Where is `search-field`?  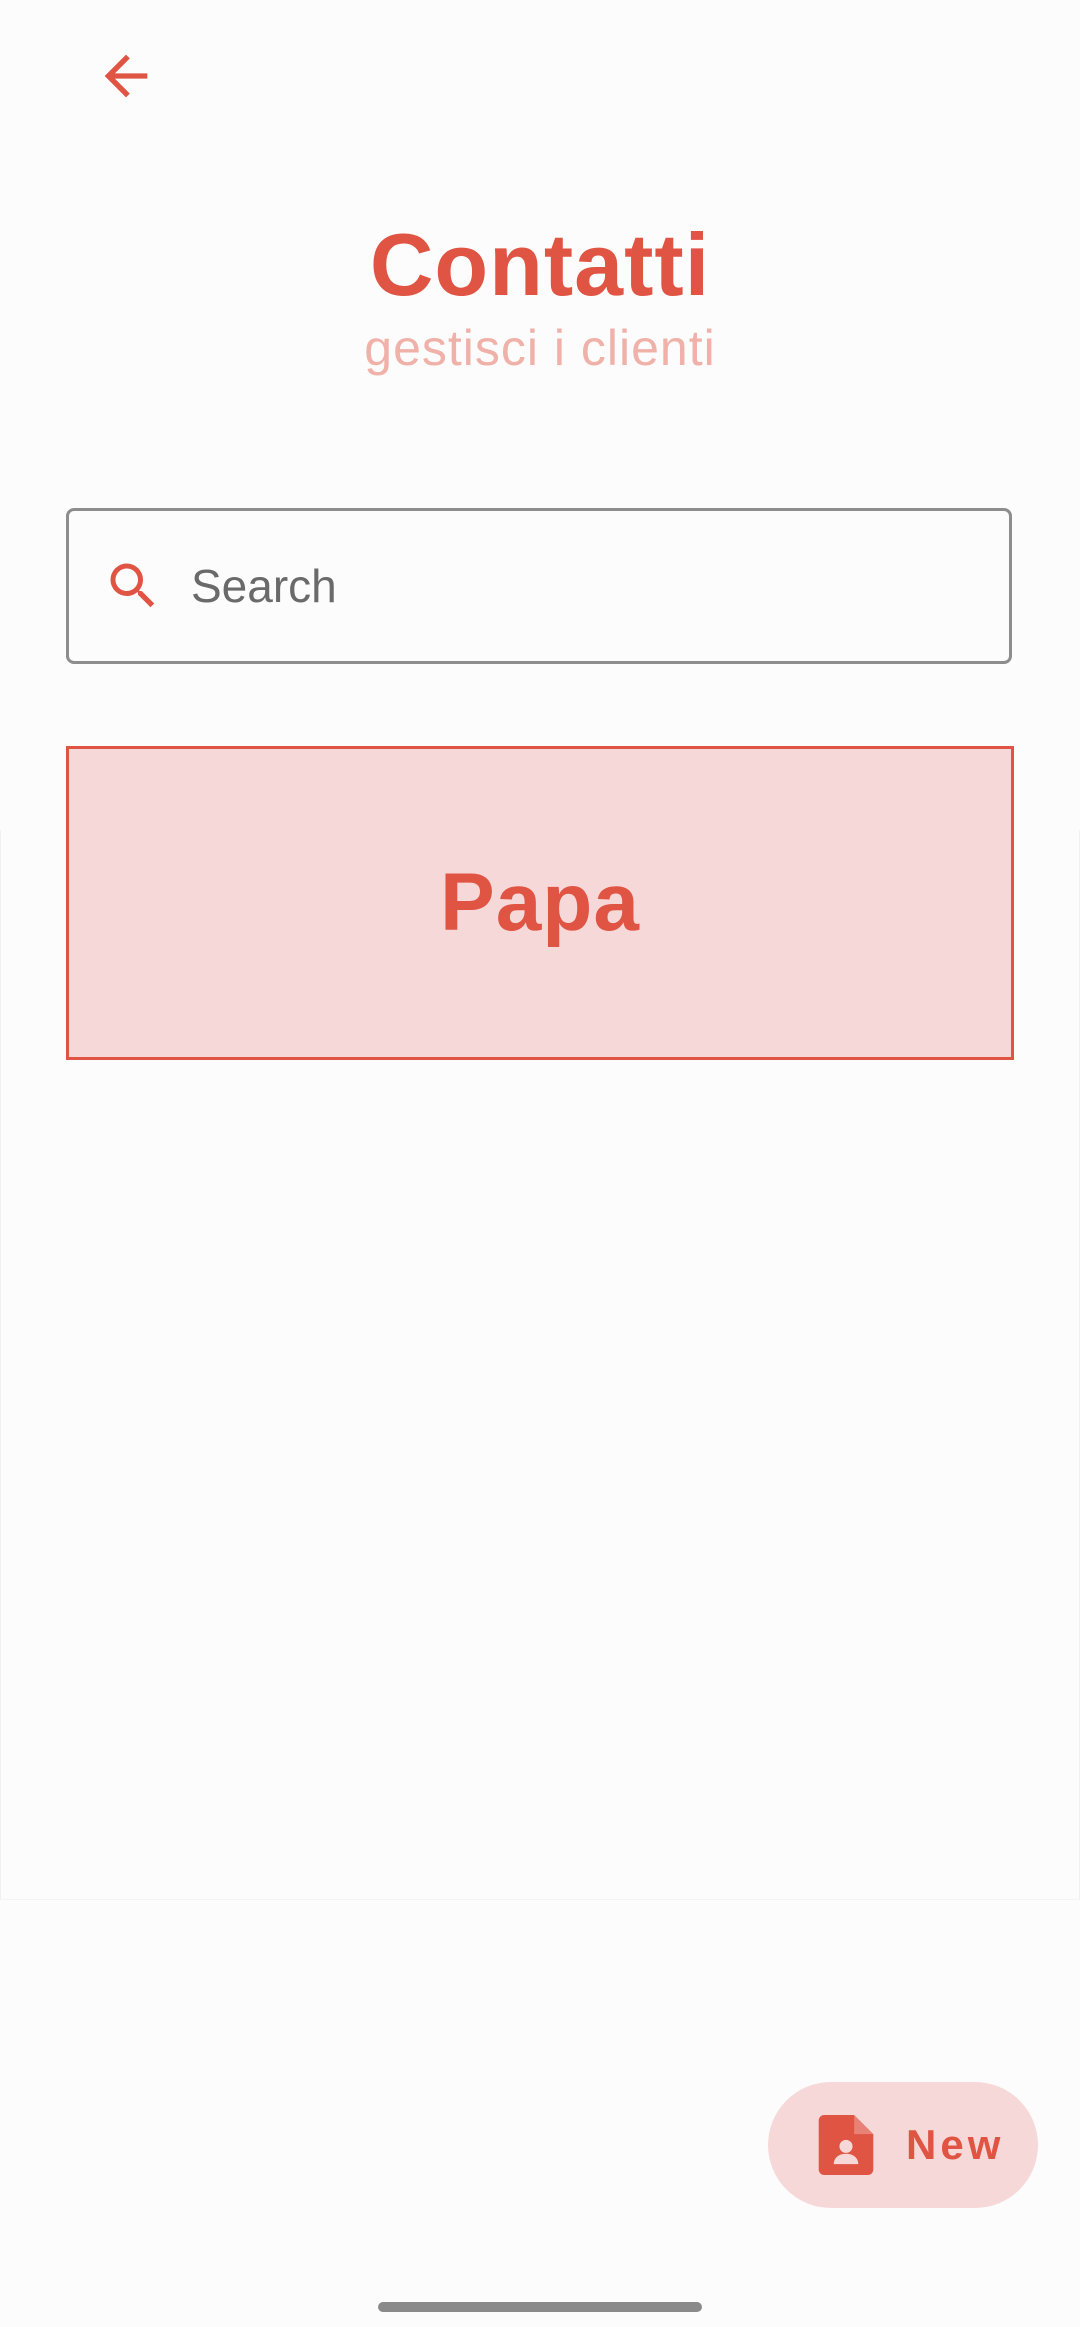 search-field is located at coordinates (539, 586).